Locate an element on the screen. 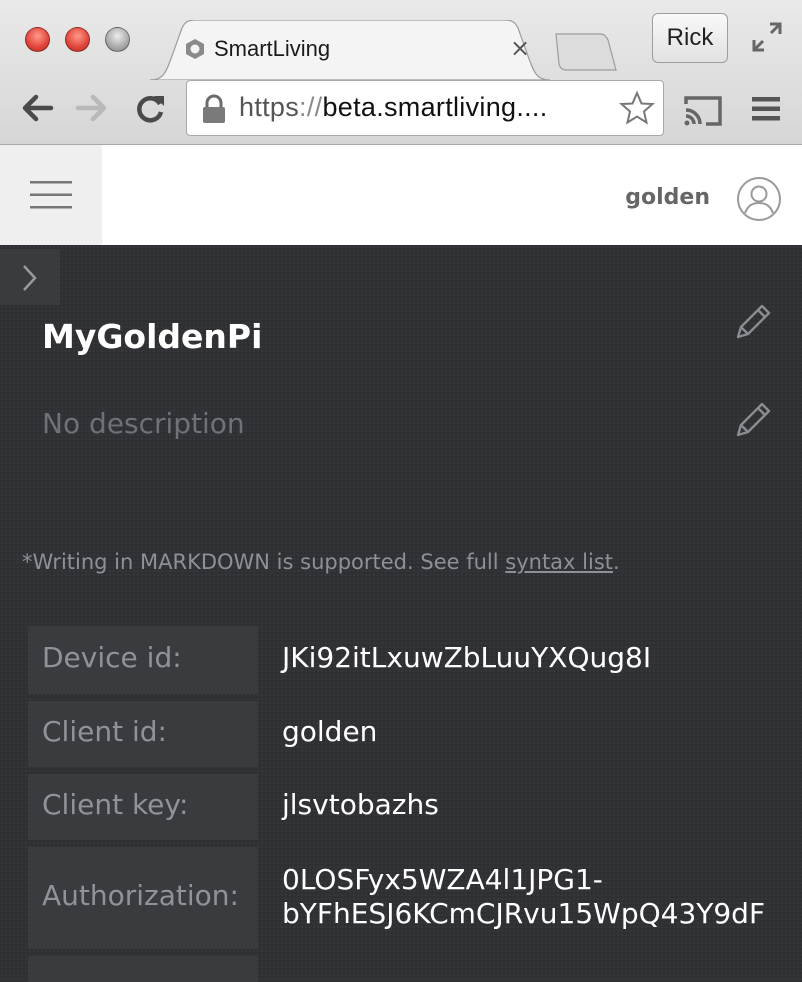  browser-tab: SmartLiving × is located at coordinates (350, 50).